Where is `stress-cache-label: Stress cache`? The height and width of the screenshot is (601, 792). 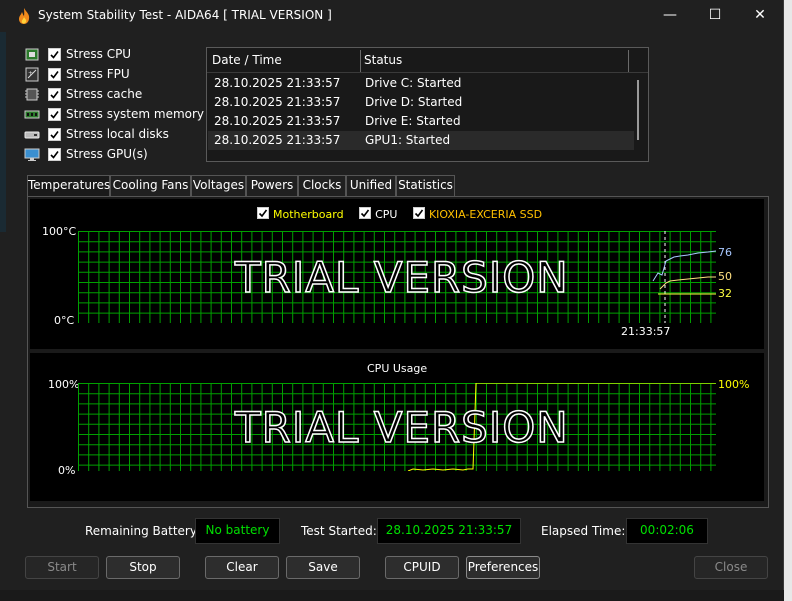 stress-cache-label: Stress cache is located at coordinates (104, 94).